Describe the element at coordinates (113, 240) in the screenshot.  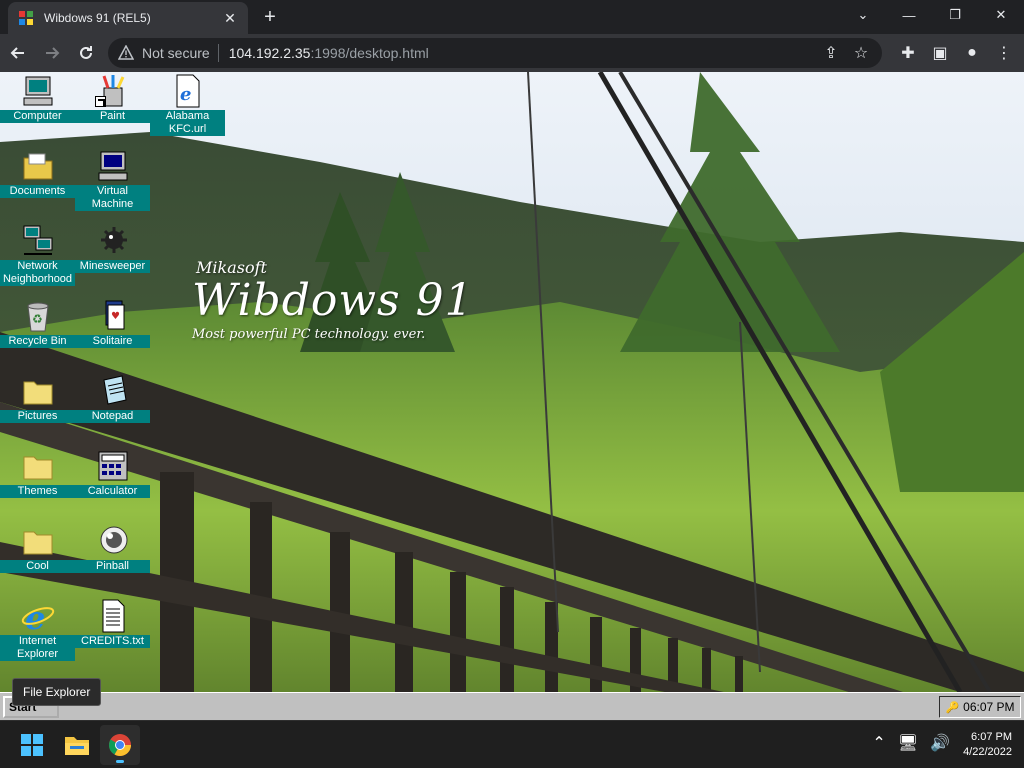
I see `mine-icon` at that location.